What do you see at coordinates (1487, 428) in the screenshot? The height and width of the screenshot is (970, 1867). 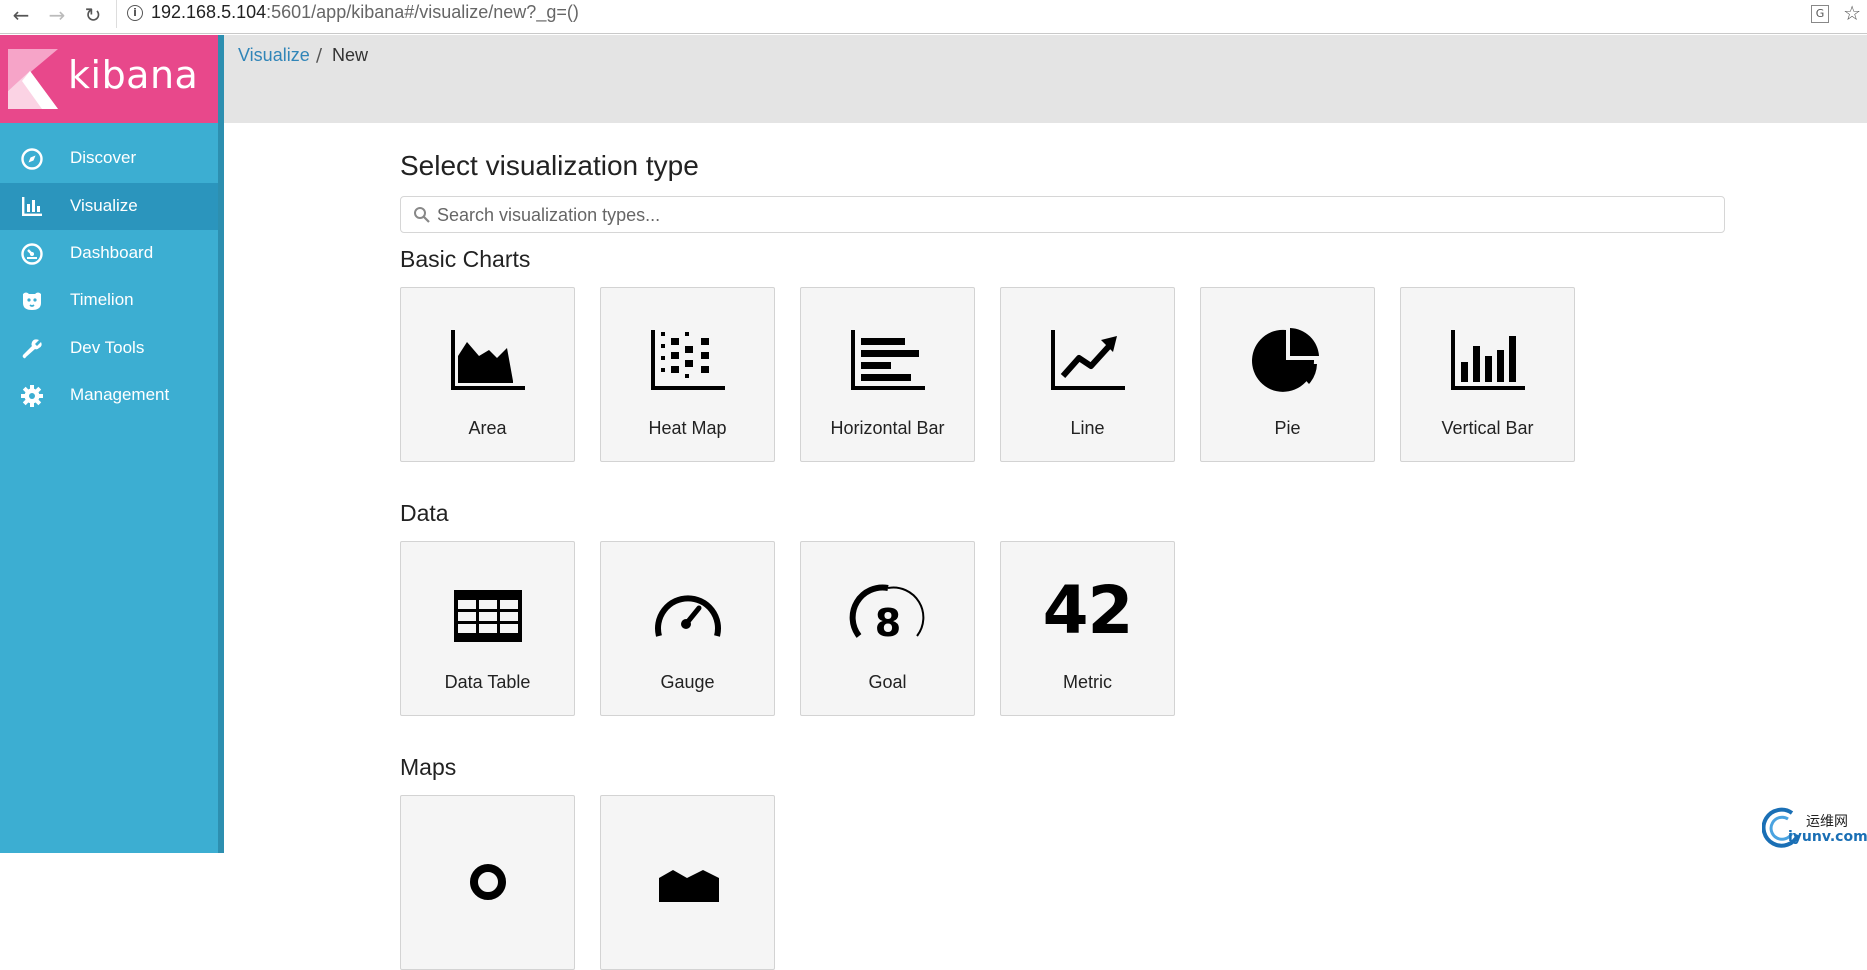 I see `viz-card-label: Vertical Bar` at bounding box center [1487, 428].